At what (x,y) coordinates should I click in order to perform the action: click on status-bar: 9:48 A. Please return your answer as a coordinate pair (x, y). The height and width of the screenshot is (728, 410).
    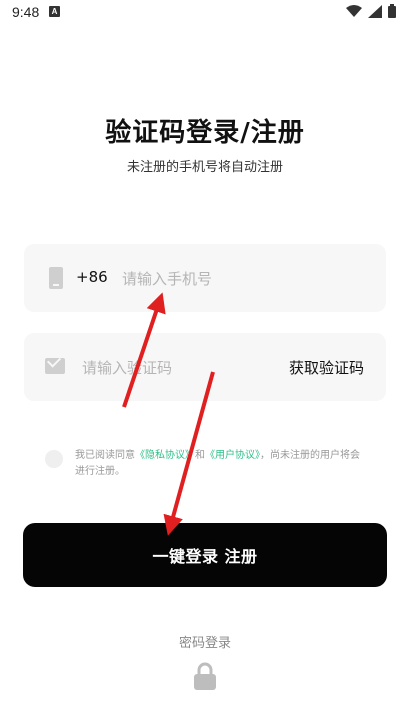
    Looking at the image, I should click on (205, 13).